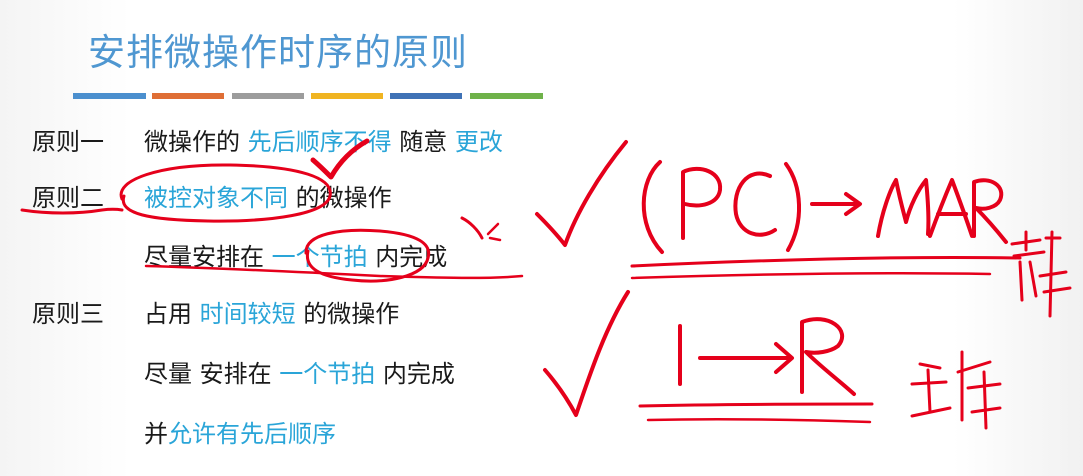  What do you see at coordinates (702, 203) in the screenshot?
I see `handwriting-letter-p` at bounding box center [702, 203].